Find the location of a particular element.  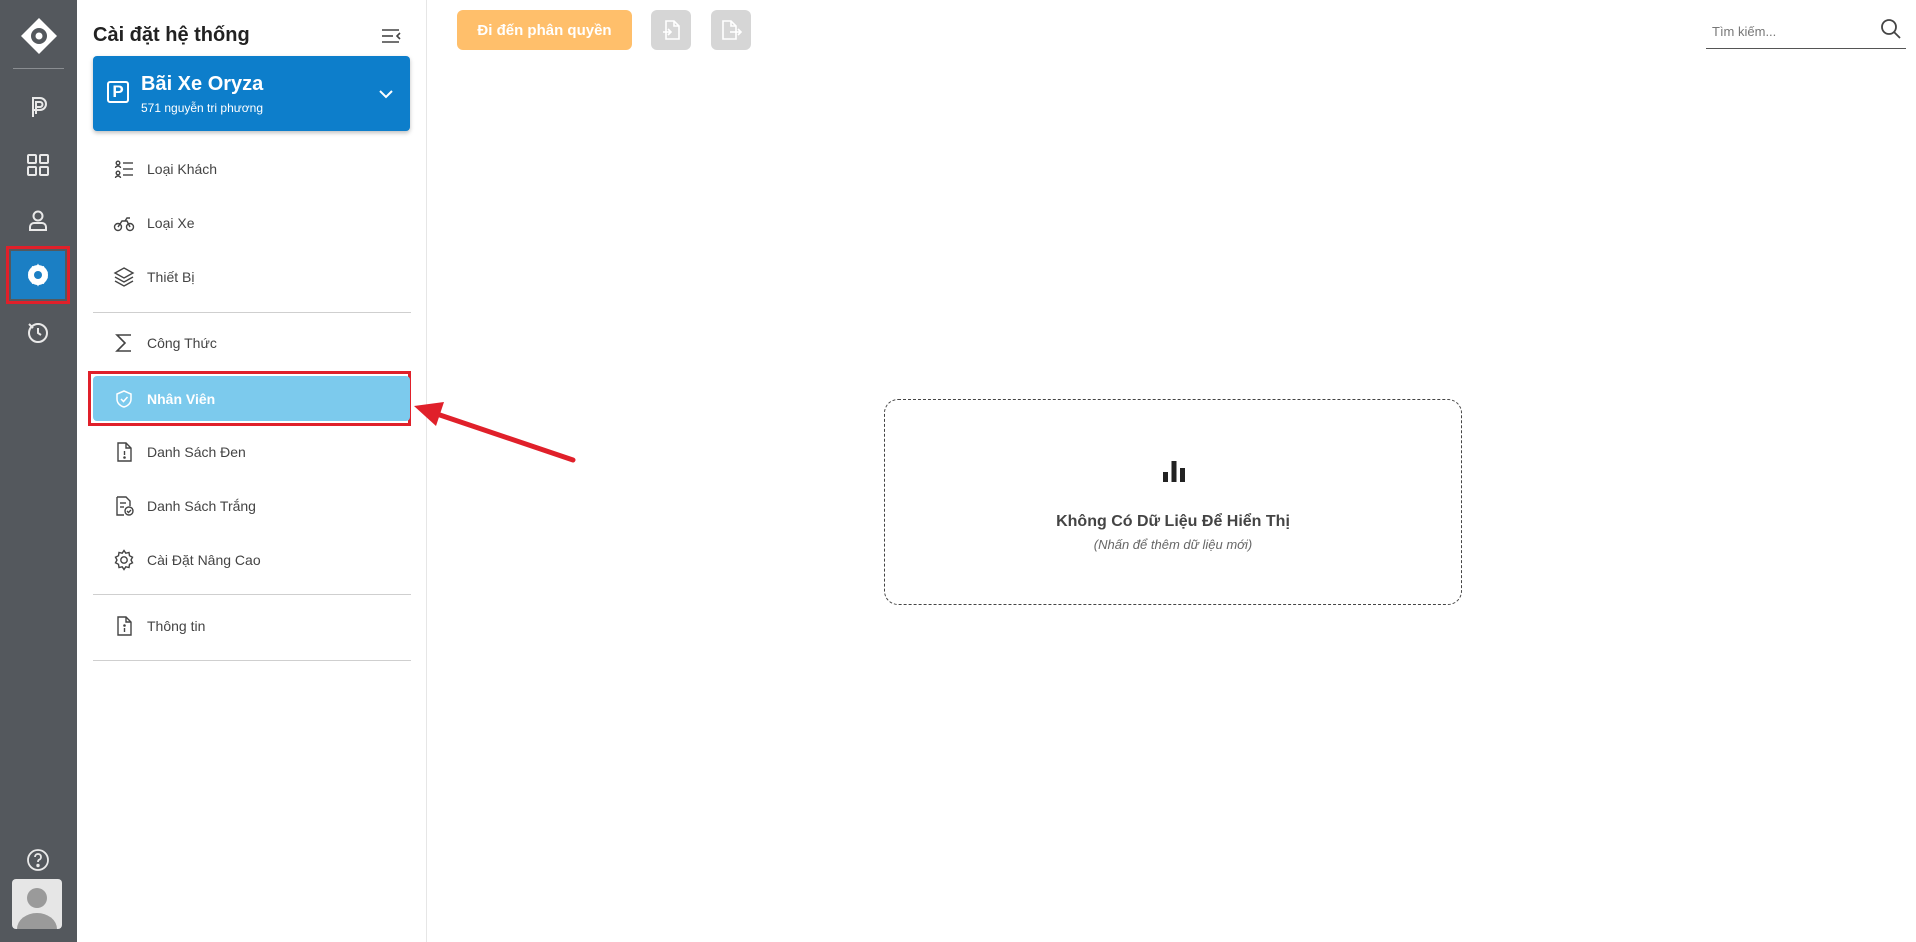

layers-icon is located at coordinates (124, 277).